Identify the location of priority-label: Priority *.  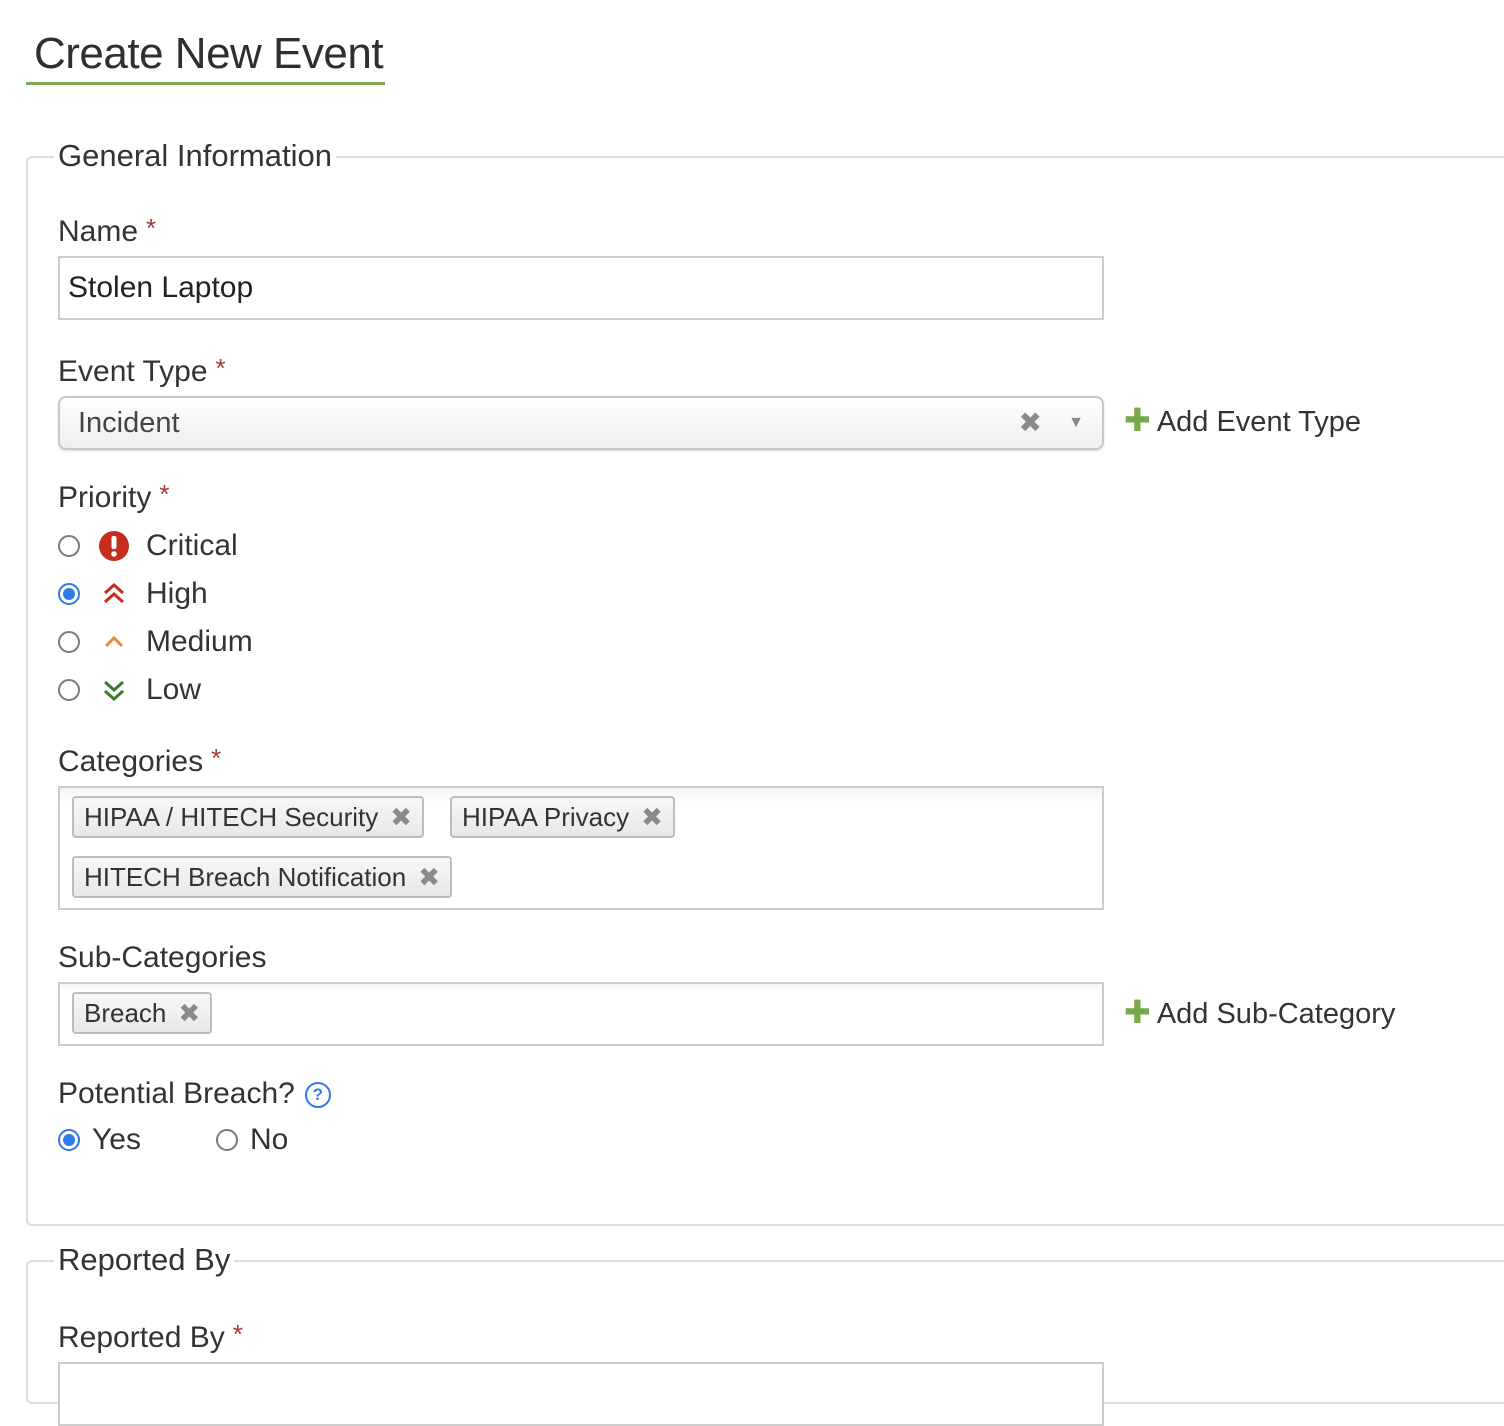
(114, 497).